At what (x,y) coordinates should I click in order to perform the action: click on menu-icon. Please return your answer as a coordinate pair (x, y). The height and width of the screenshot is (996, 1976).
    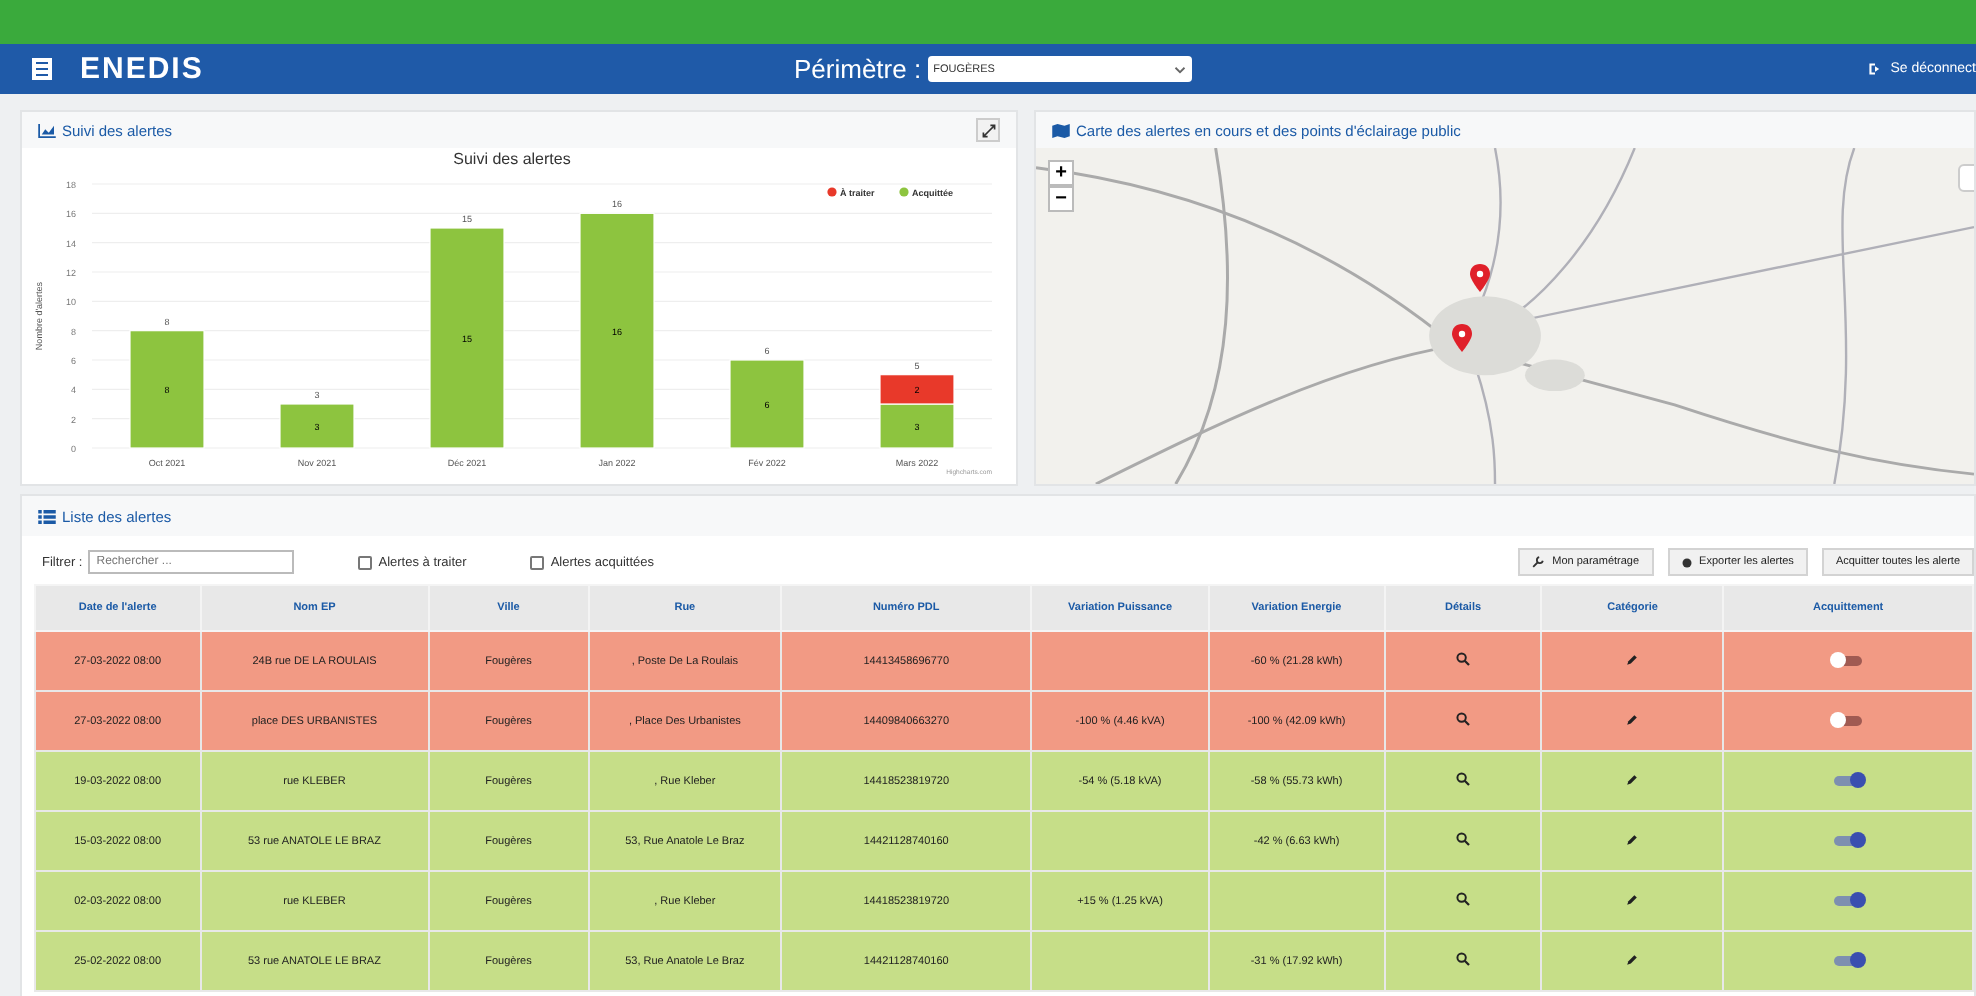
    Looking at the image, I should click on (42, 69).